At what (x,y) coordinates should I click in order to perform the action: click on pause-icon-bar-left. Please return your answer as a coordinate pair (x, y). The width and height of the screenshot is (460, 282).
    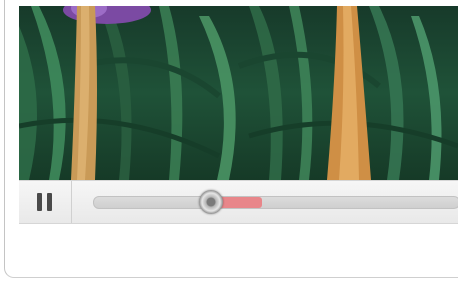
    Looking at the image, I should click on (39, 202).